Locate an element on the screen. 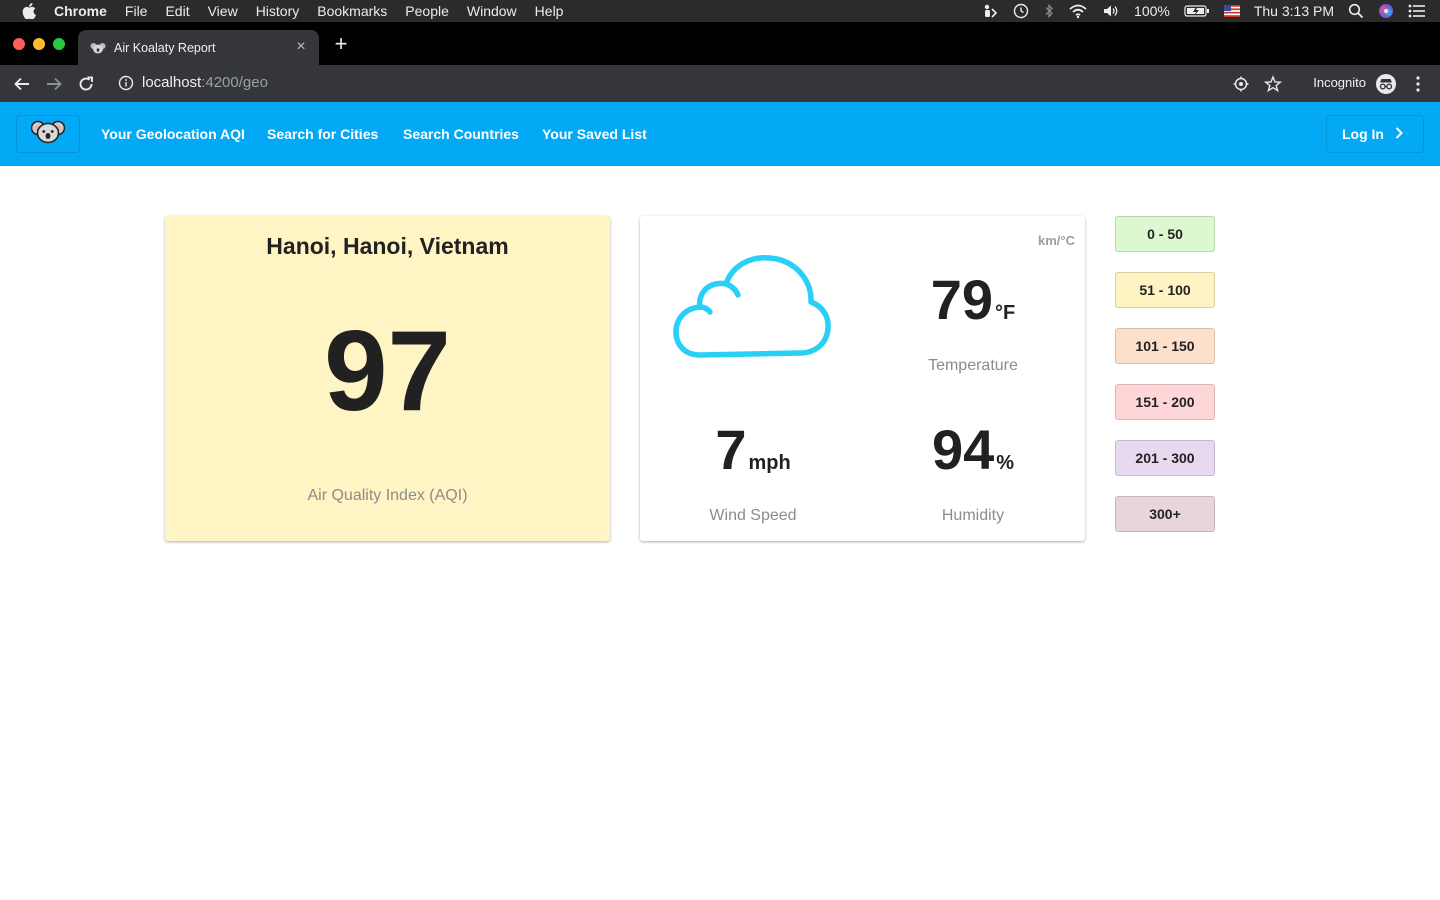 This screenshot has width=1440, height=900. legend-good: 0 - 50 is located at coordinates (1165, 234).